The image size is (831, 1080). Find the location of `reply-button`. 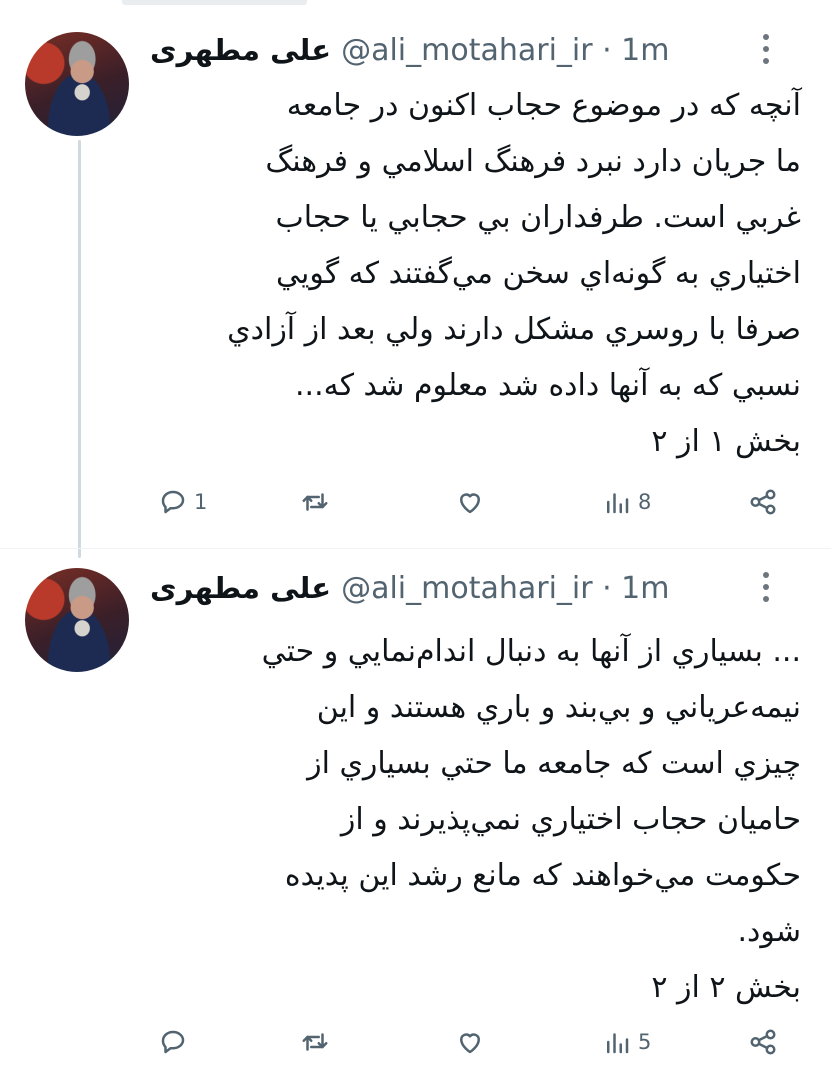

reply-button is located at coordinates (176, 1042).